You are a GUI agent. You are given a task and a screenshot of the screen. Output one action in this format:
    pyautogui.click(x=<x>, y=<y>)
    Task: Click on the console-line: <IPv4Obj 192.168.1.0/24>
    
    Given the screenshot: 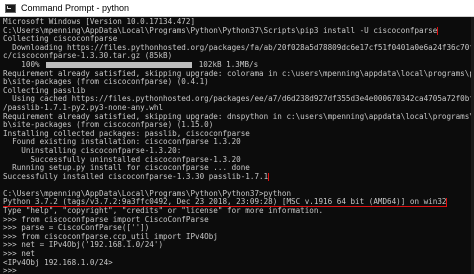 What is the action you would take?
    pyautogui.click(x=58, y=262)
    